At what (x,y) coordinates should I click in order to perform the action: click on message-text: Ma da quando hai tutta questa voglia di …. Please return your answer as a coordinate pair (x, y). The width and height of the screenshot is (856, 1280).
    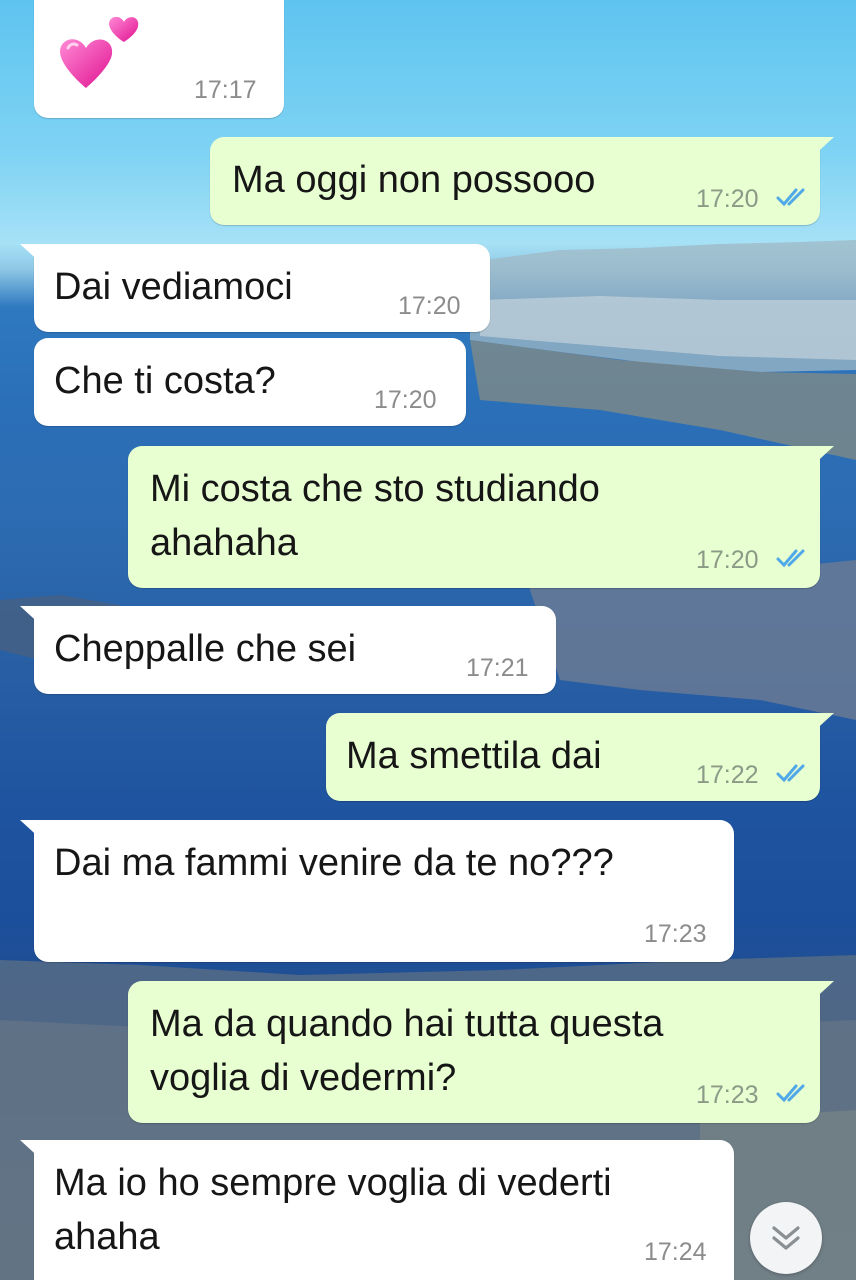
    Looking at the image, I should click on (407, 1051).